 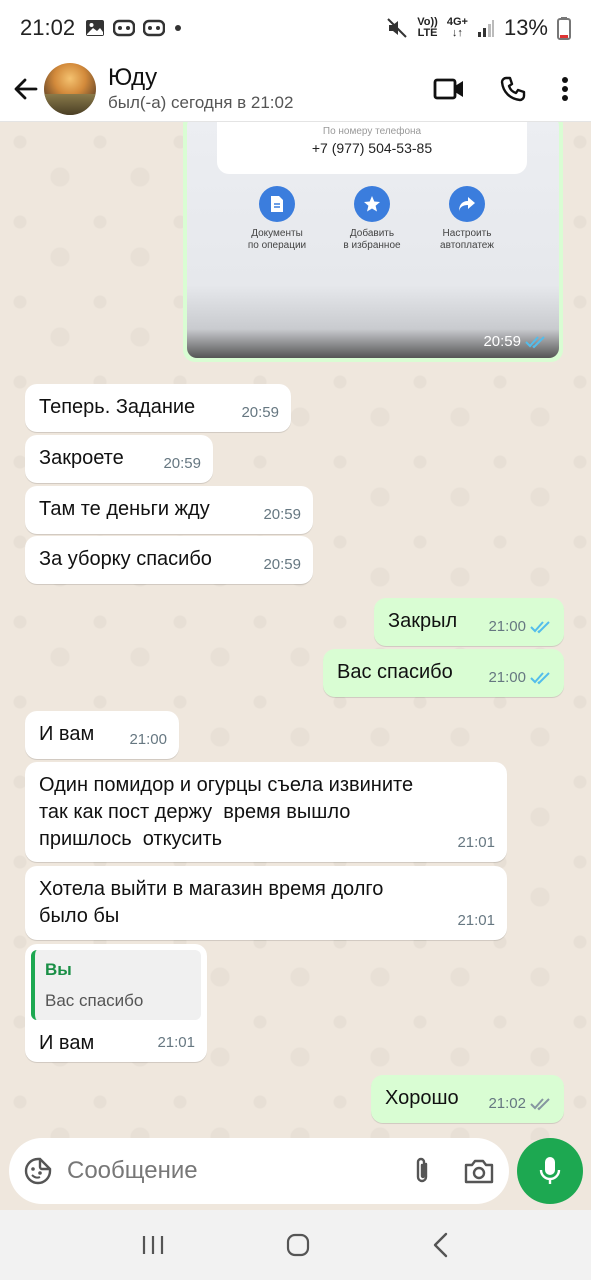 I want to click on document-icon, so click(x=277, y=204).